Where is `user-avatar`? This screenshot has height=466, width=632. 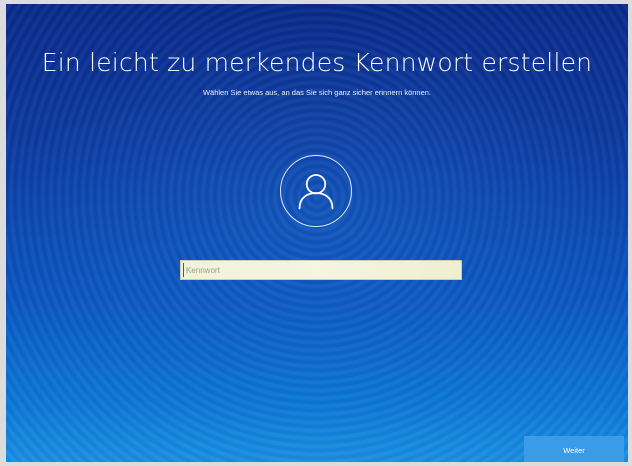 user-avatar is located at coordinates (316, 191).